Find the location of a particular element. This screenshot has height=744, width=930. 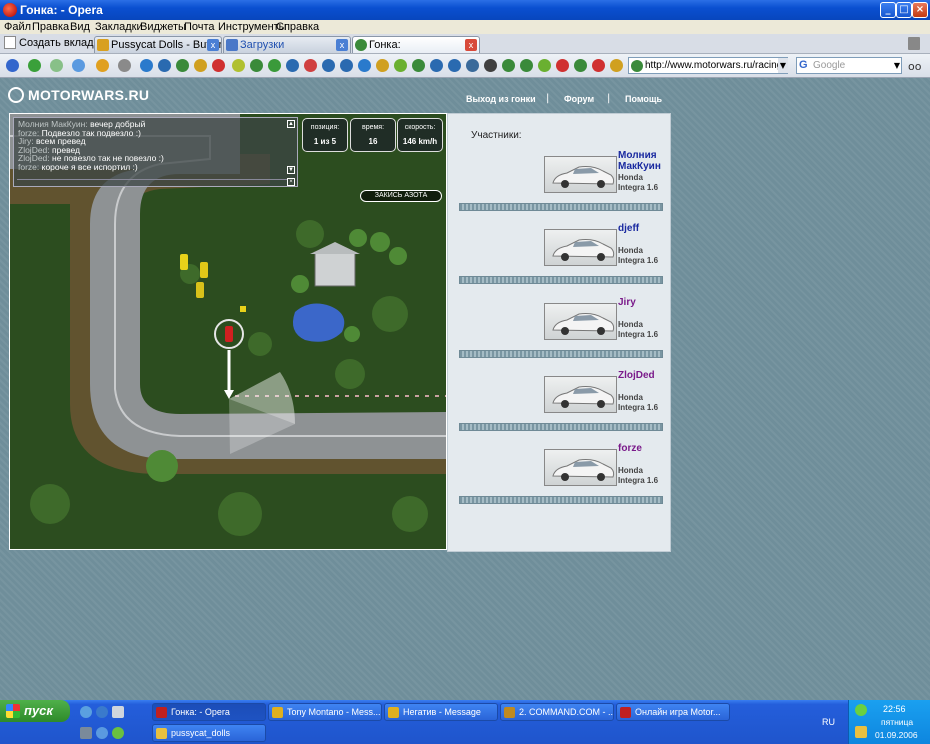

participants-label: Участники: is located at coordinates (496, 135).